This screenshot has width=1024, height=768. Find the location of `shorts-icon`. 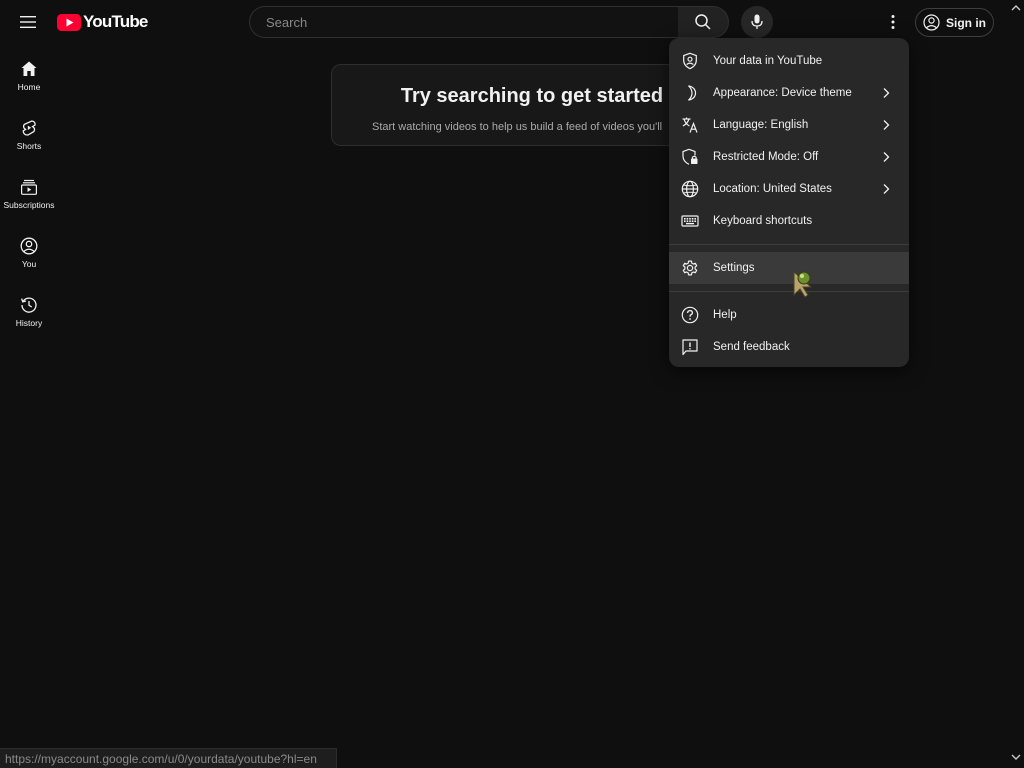

shorts-icon is located at coordinates (29, 128).